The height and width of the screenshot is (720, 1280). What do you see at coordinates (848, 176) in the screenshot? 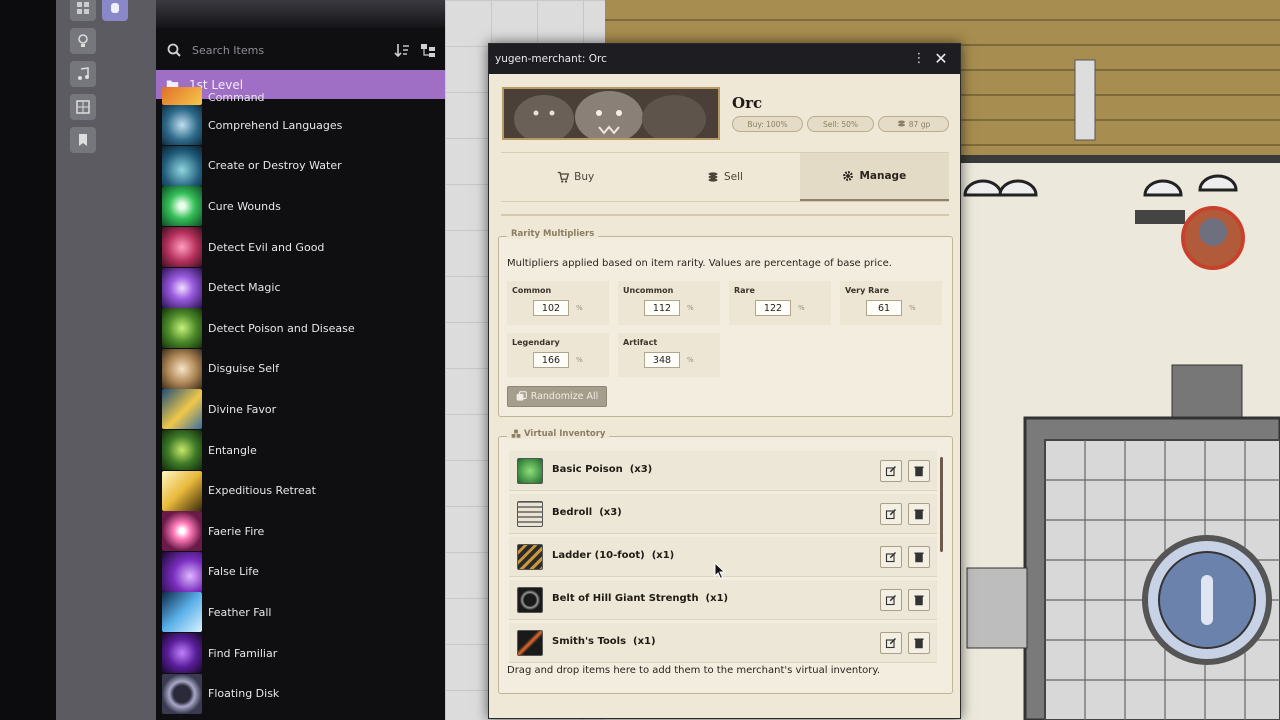
I see `gear-icon` at bounding box center [848, 176].